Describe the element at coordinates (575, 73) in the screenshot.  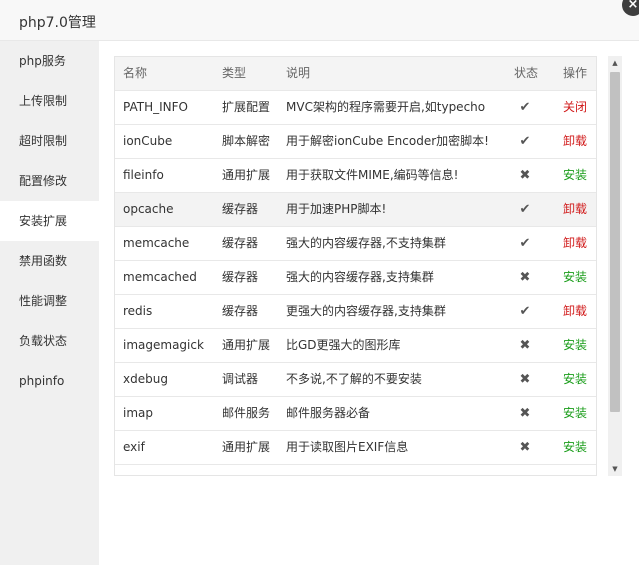
I see `header-action: 操作` at that location.